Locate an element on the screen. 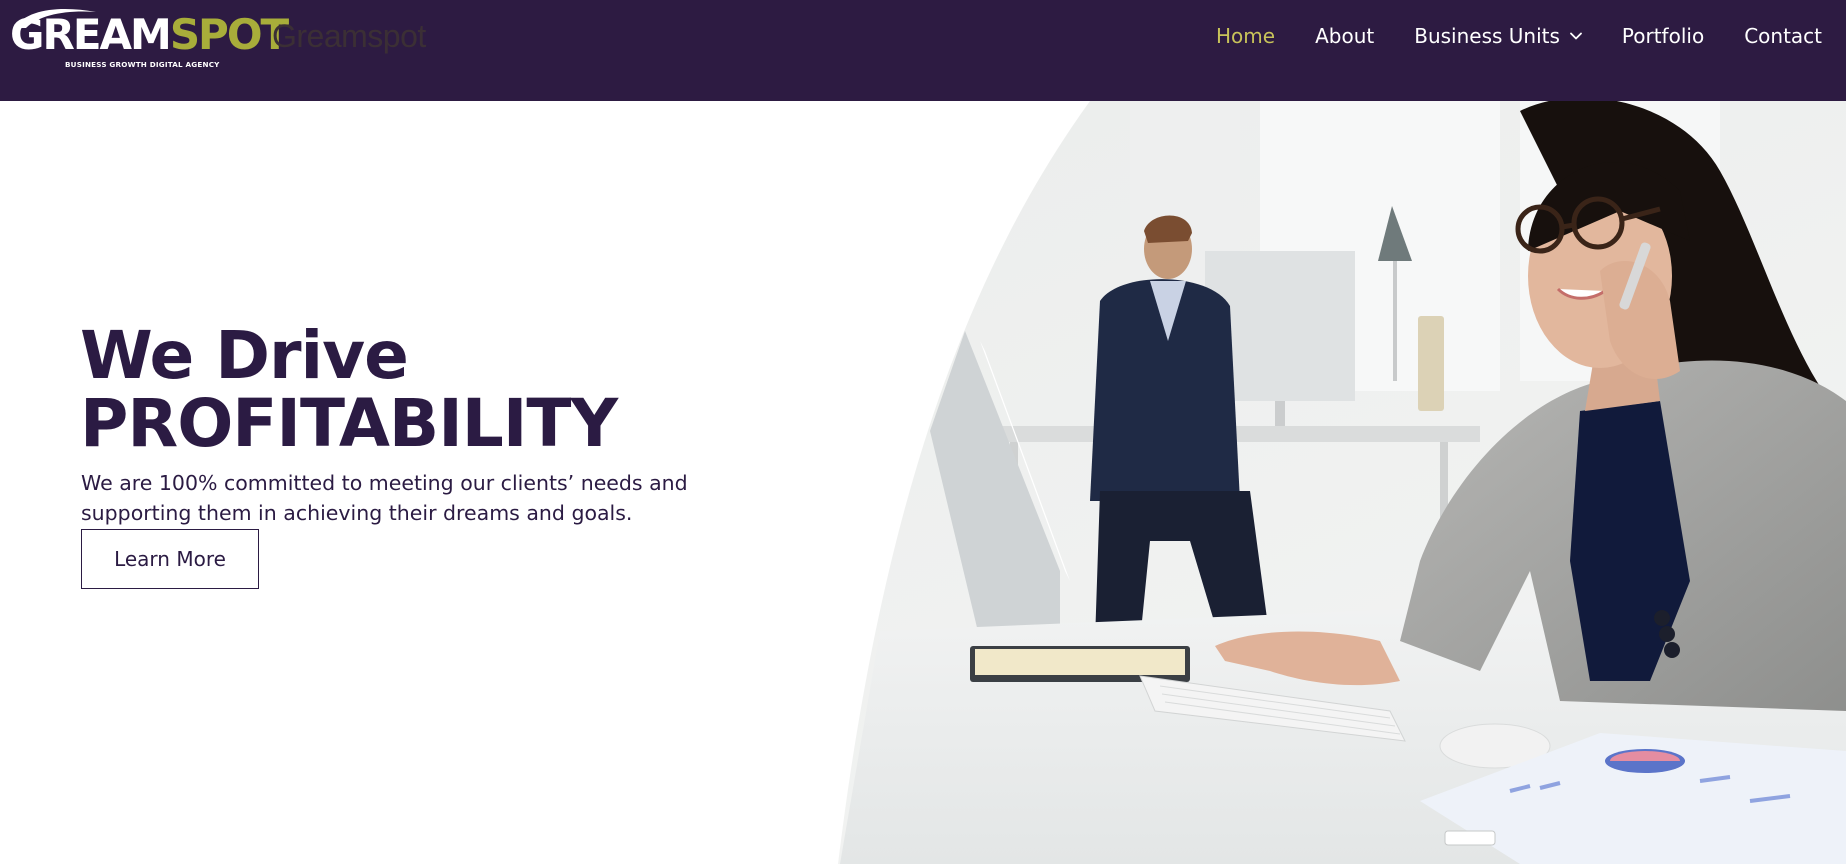  chevron-down-icon is located at coordinates (1576, 36).